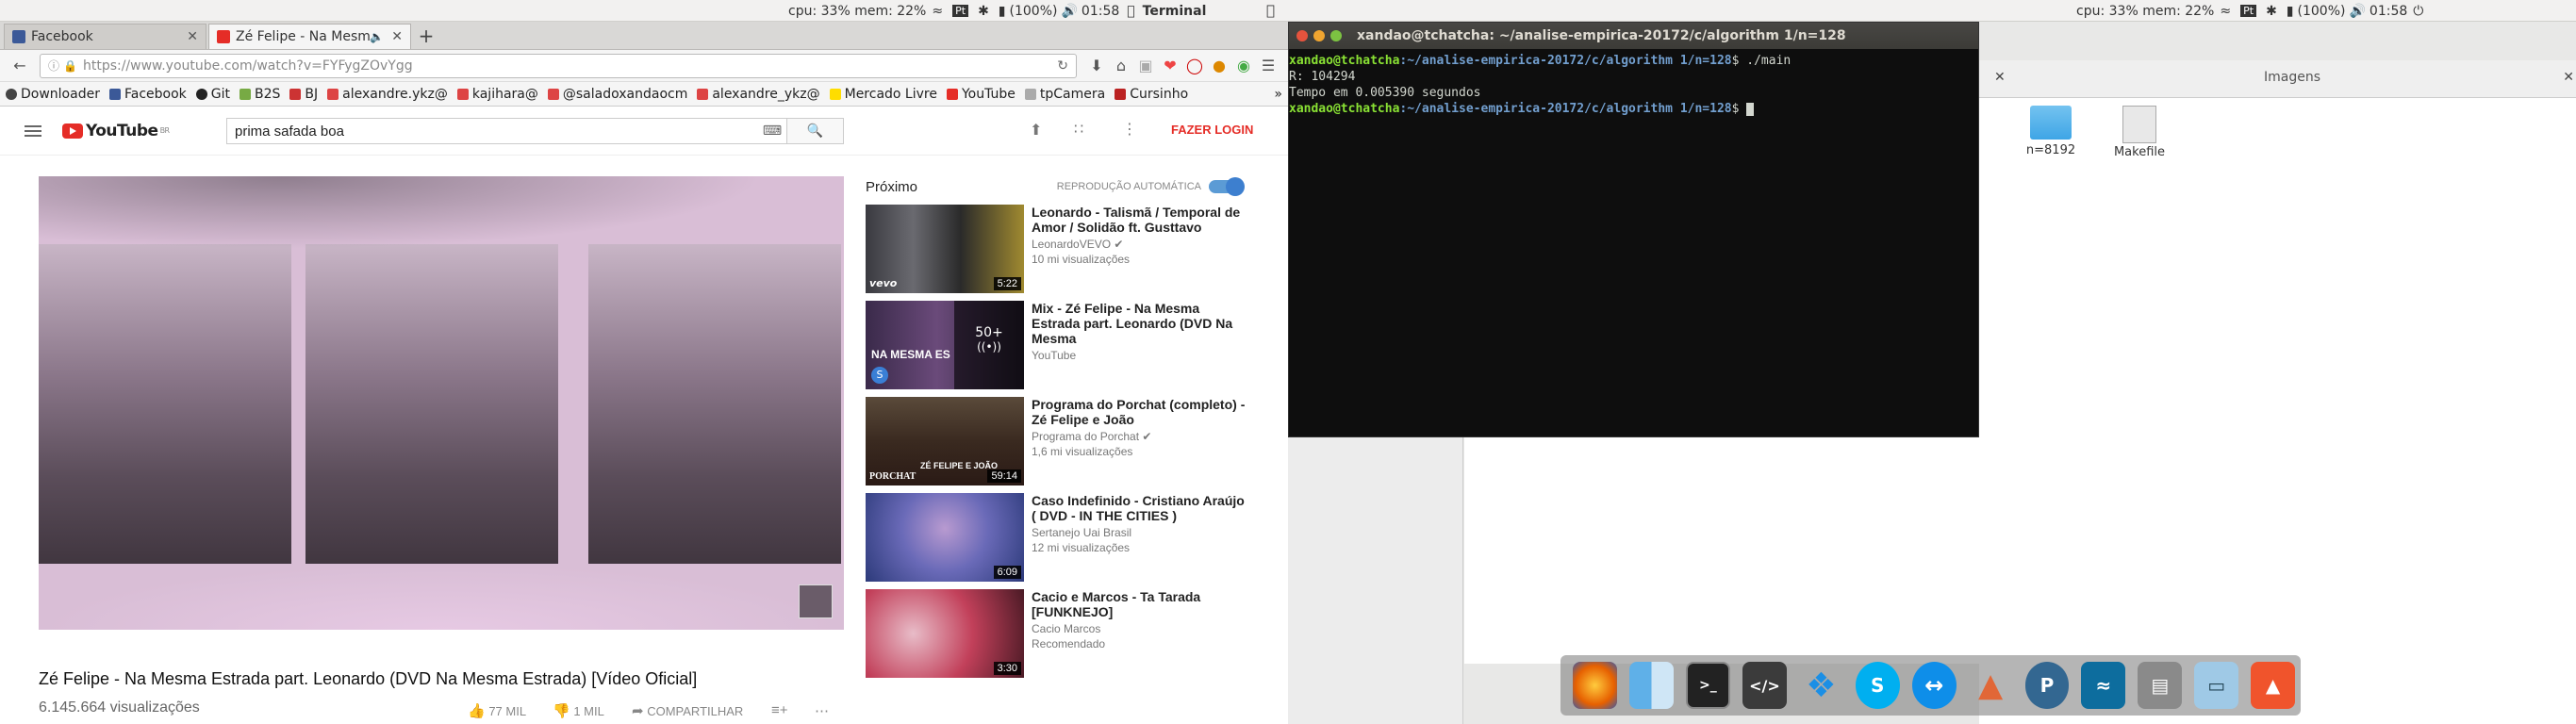 The height and width of the screenshot is (724, 2576). I want to click on firefox-icon, so click(1595, 685).